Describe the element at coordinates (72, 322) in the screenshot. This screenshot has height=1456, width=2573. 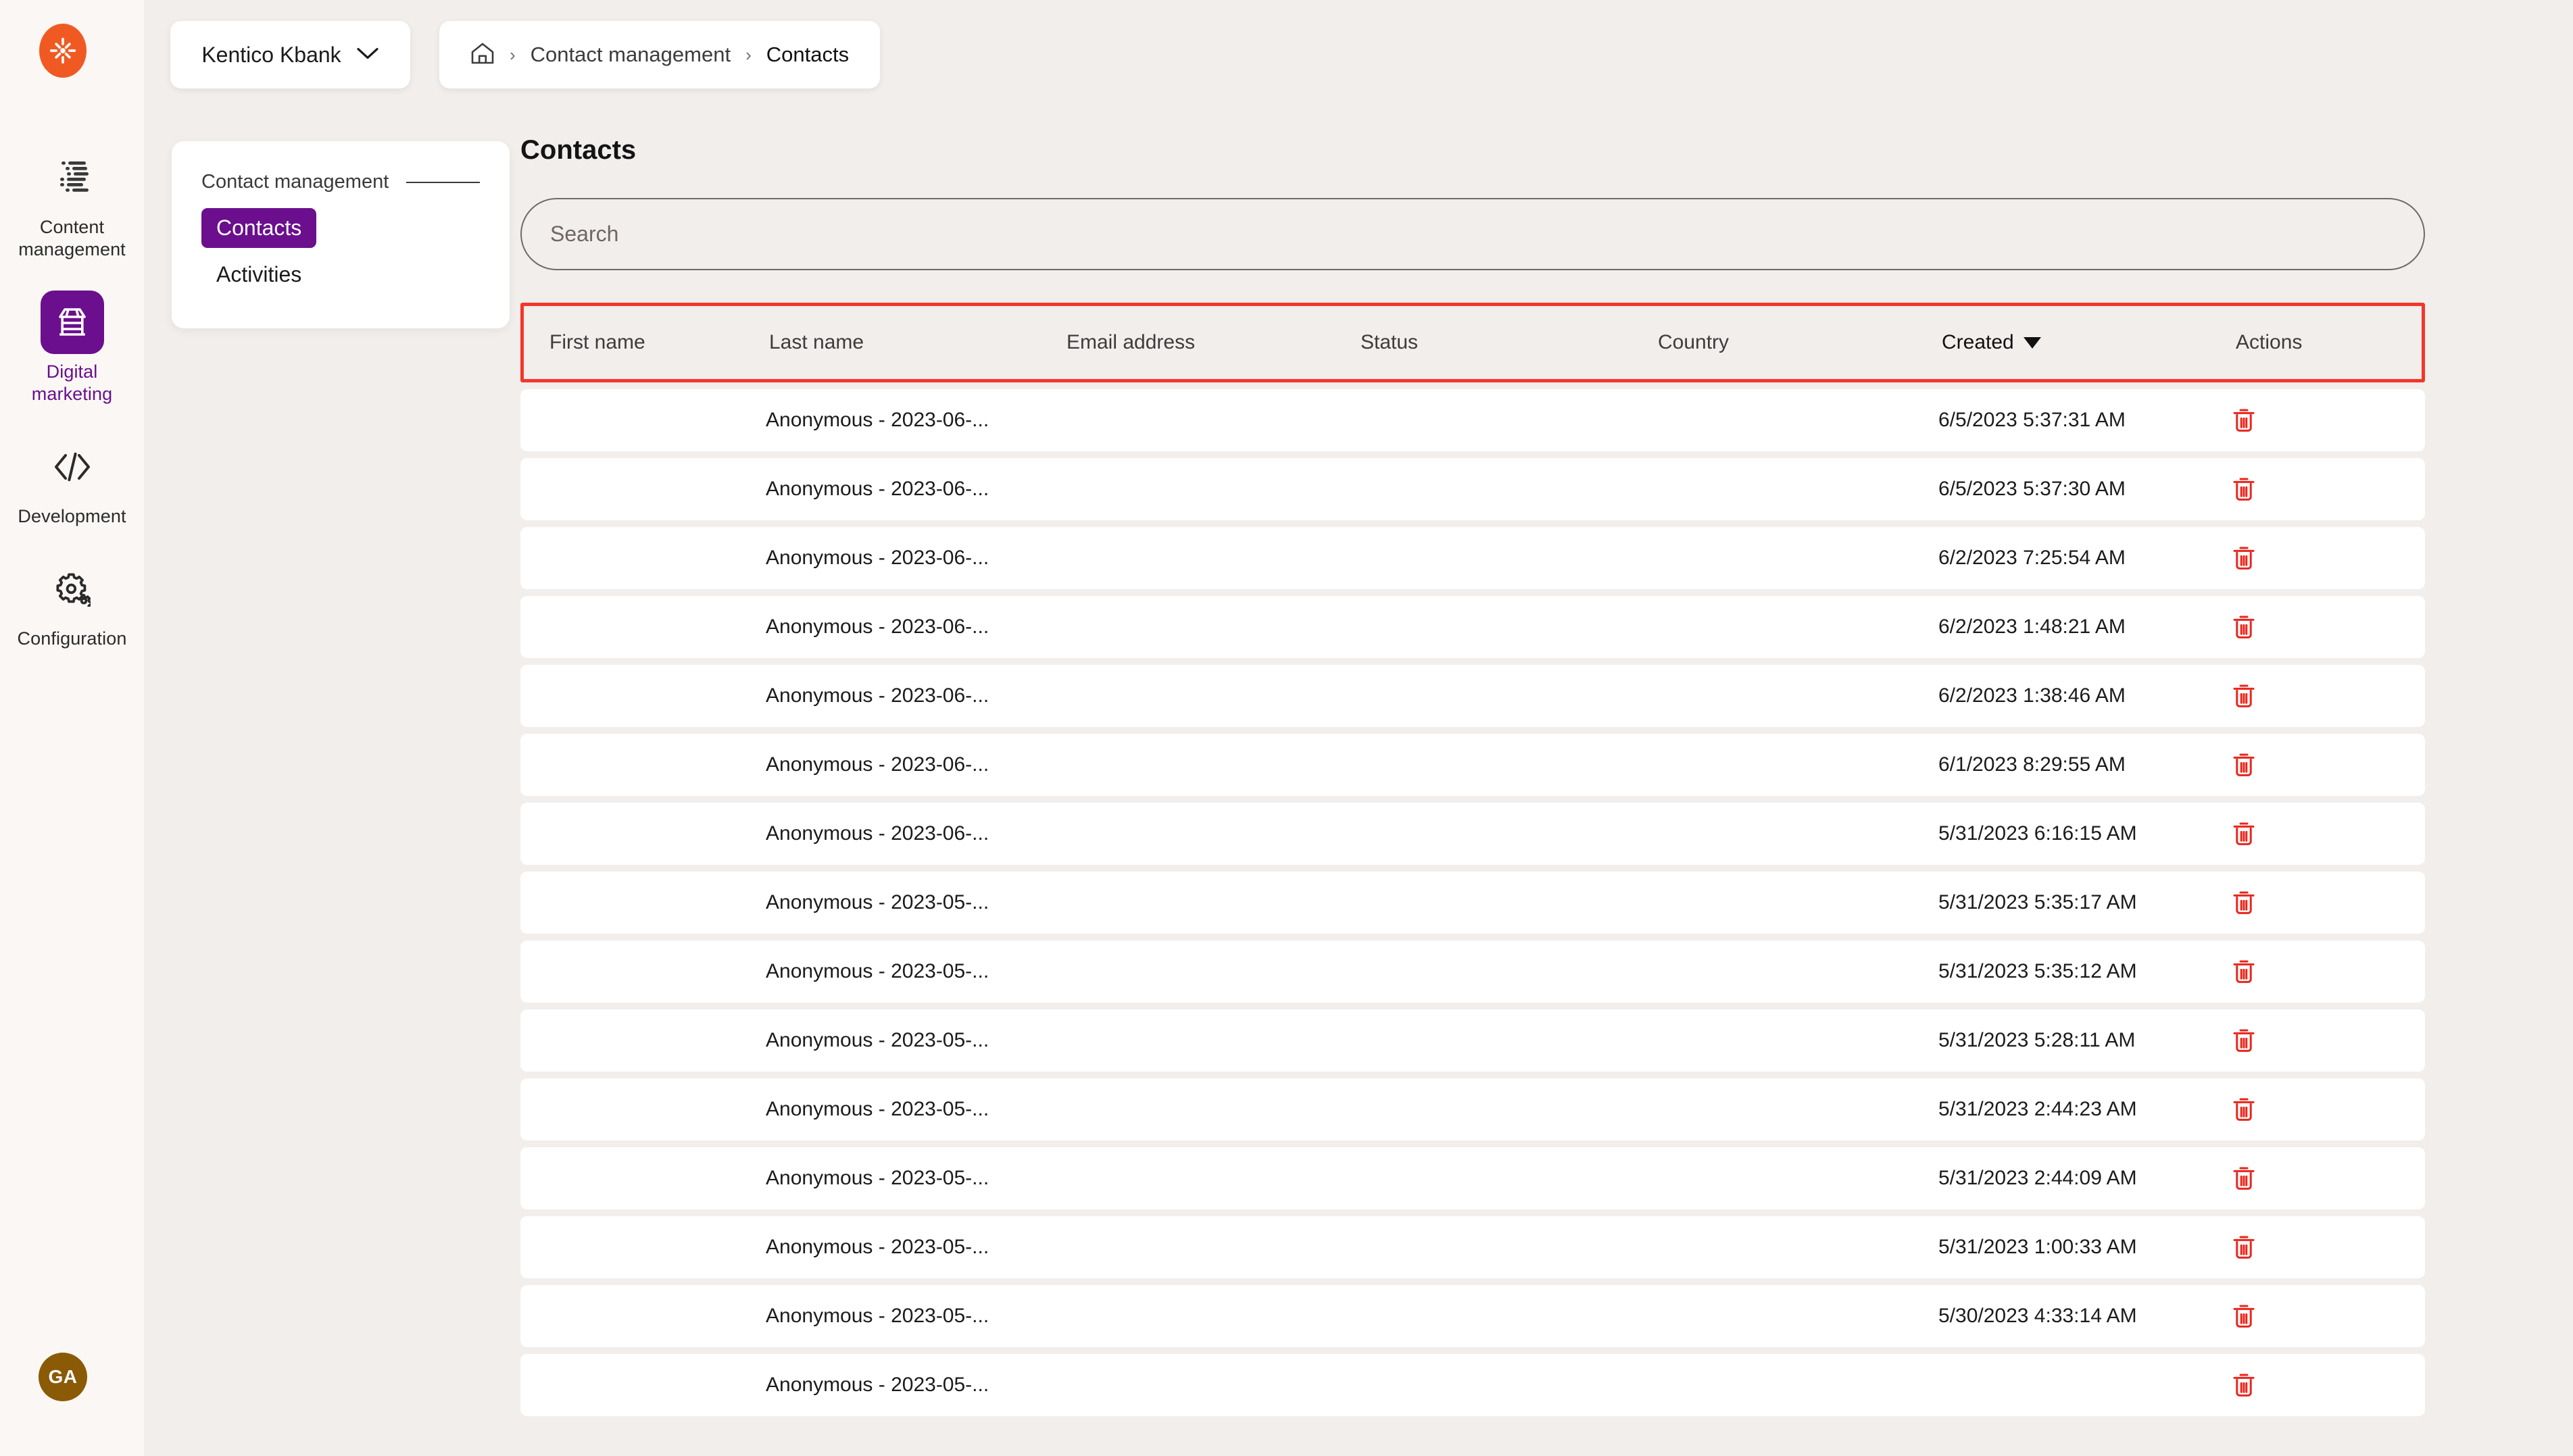
I see `storefront-icon` at that location.